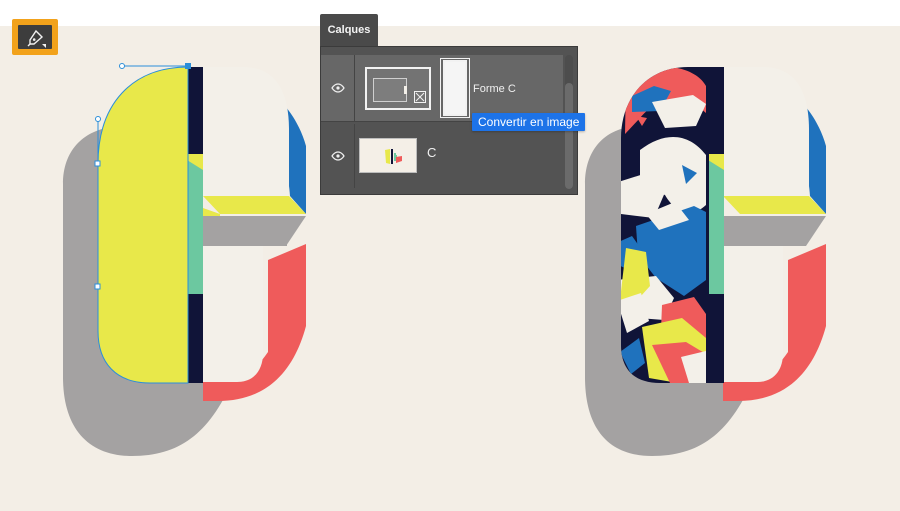  I want to click on paint-splash-shape, so click(665, 225).